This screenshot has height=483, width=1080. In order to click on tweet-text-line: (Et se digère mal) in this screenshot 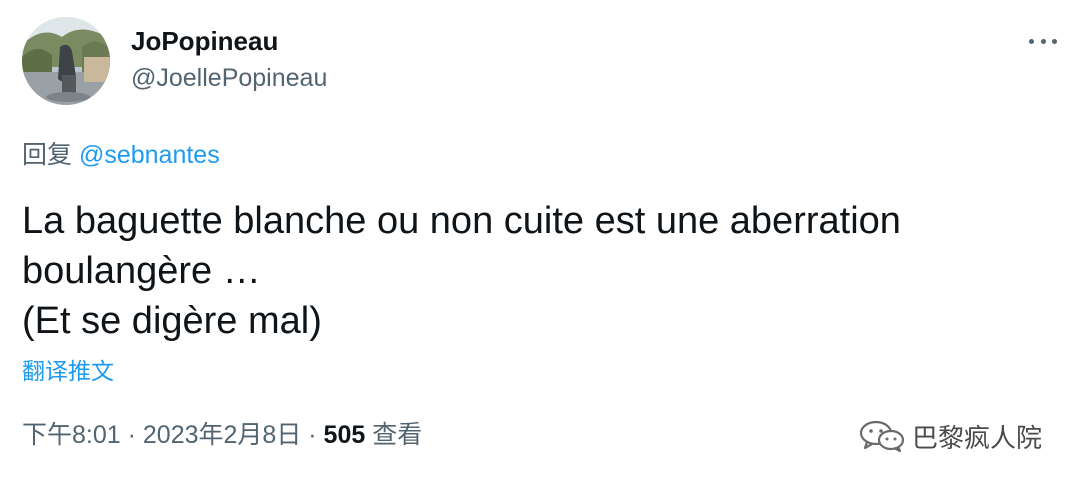, I will do `click(172, 321)`.